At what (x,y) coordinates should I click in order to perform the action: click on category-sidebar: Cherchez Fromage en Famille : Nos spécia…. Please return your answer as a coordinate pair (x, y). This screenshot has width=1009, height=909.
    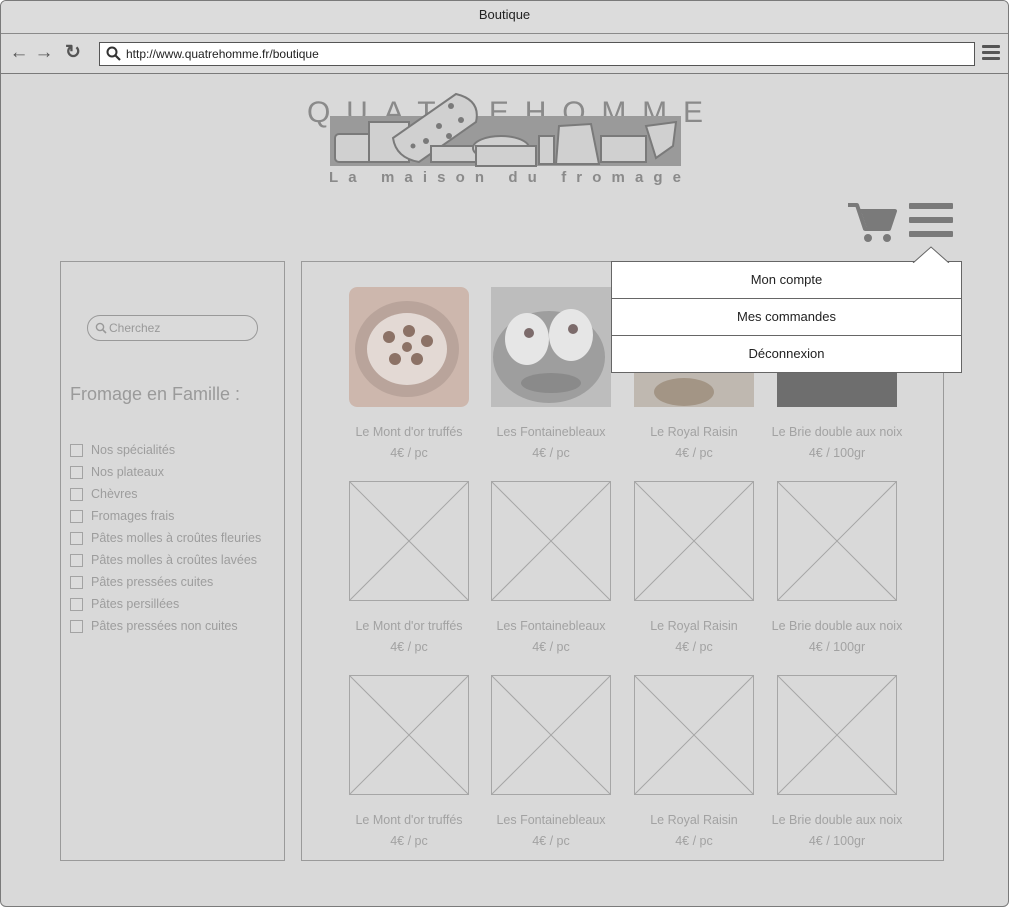
    Looking at the image, I should click on (172, 561).